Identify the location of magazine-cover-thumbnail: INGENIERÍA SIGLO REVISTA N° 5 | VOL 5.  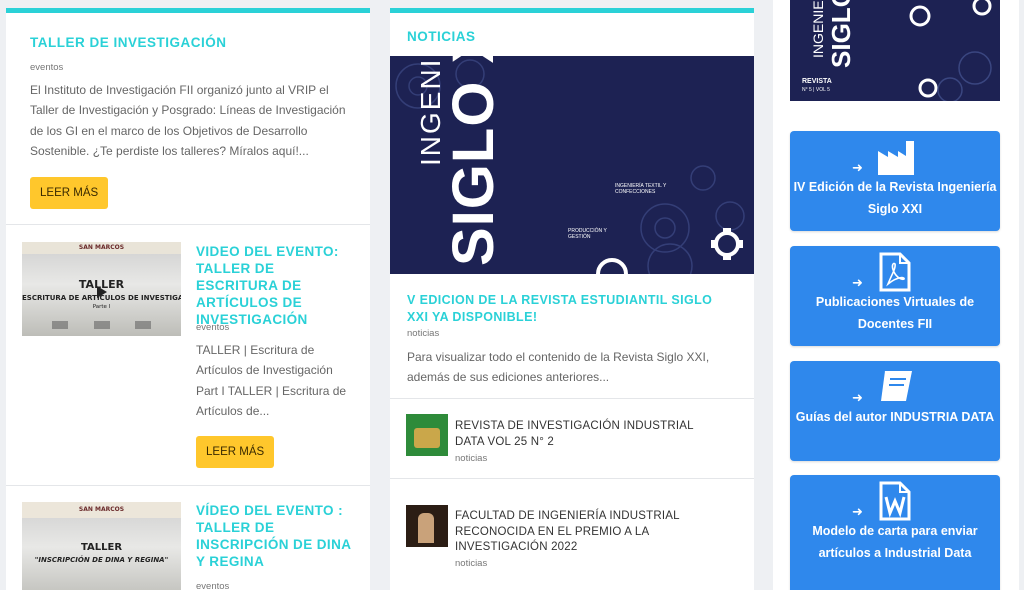
(895, 50).